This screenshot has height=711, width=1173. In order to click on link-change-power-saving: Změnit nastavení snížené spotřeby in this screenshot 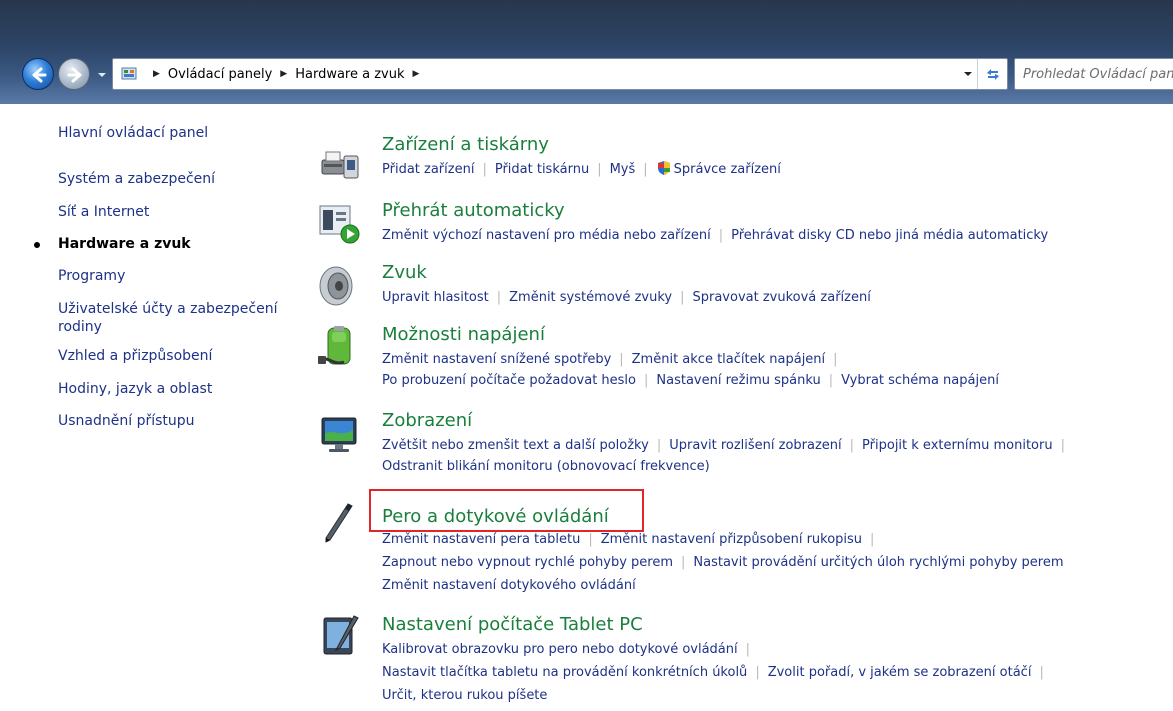, I will do `click(496, 359)`.